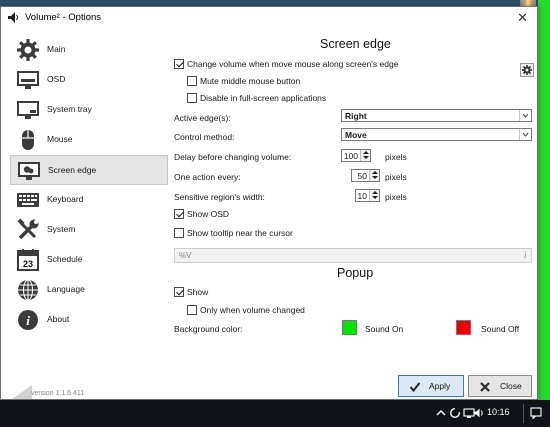  Describe the element at coordinates (69, 109) in the screenshot. I see `sidebar-item-label: System tray` at that location.